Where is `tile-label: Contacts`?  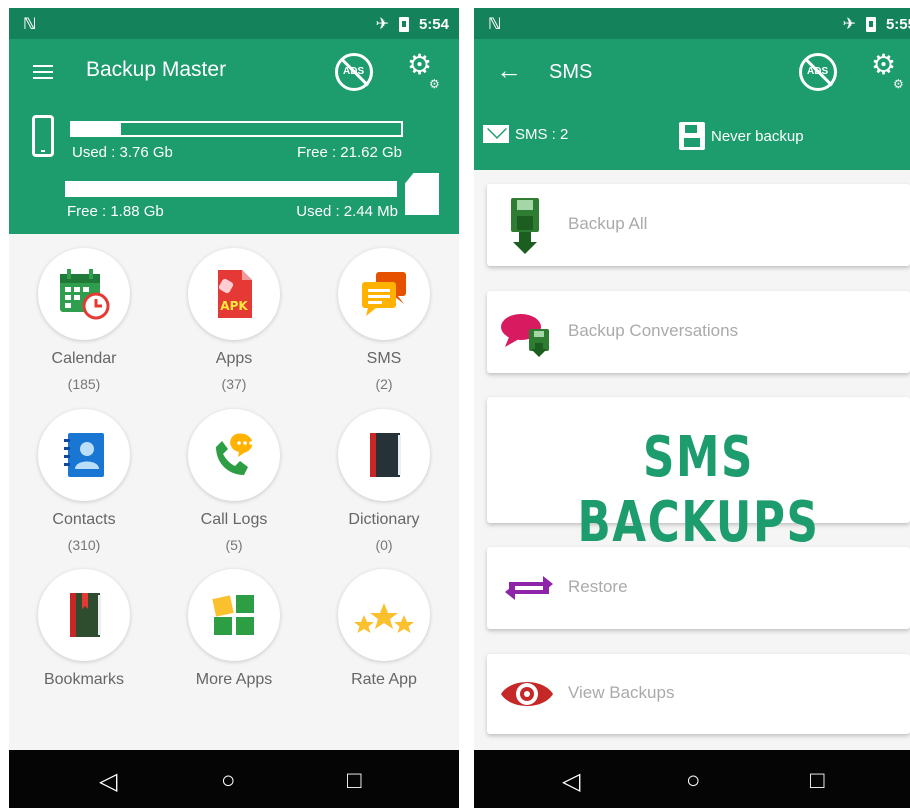
tile-label: Contacts is located at coordinates (84, 519).